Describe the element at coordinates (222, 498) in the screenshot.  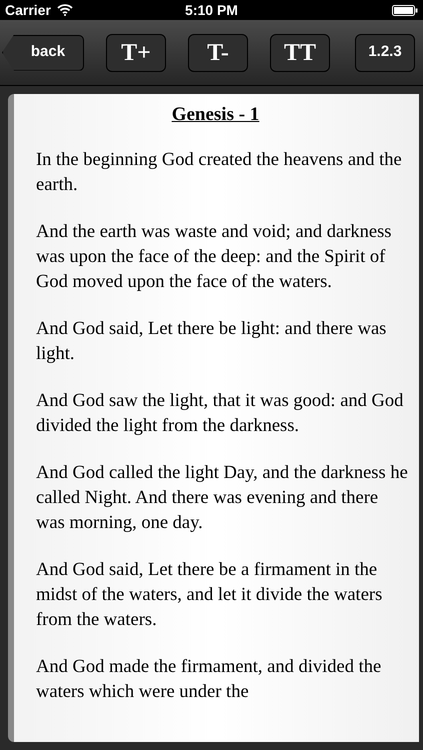
I see `verse-text: And God called the light Day, and the darkness he called Night. And there was evening and there was morning, one day.` at that location.